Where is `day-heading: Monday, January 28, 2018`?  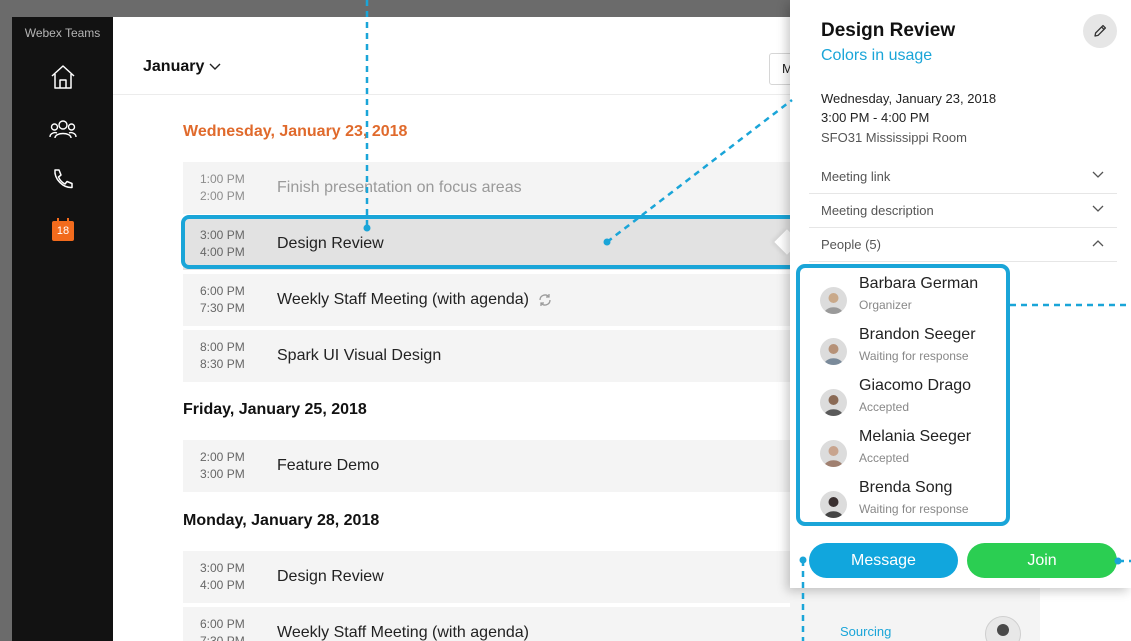
day-heading: Monday, January 28, 2018 is located at coordinates (281, 520).